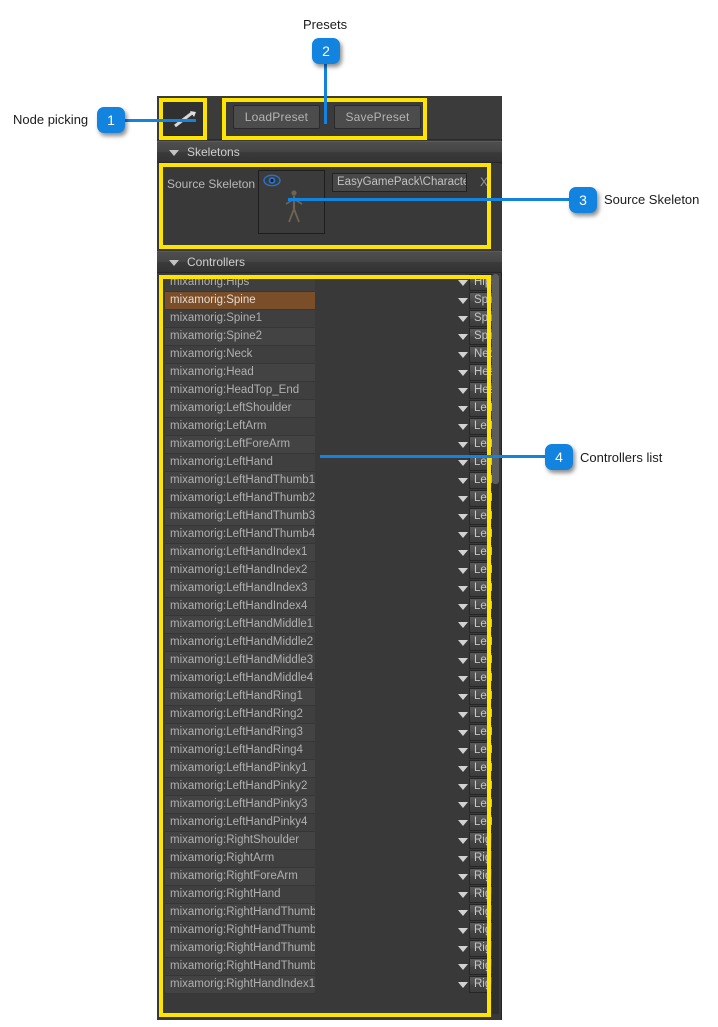 The image size is (718, 1027). Describe the element at coordinates (405, 948) in the screenshot. I see `controller-target-dropdown: RightHandThumb3` at that location.